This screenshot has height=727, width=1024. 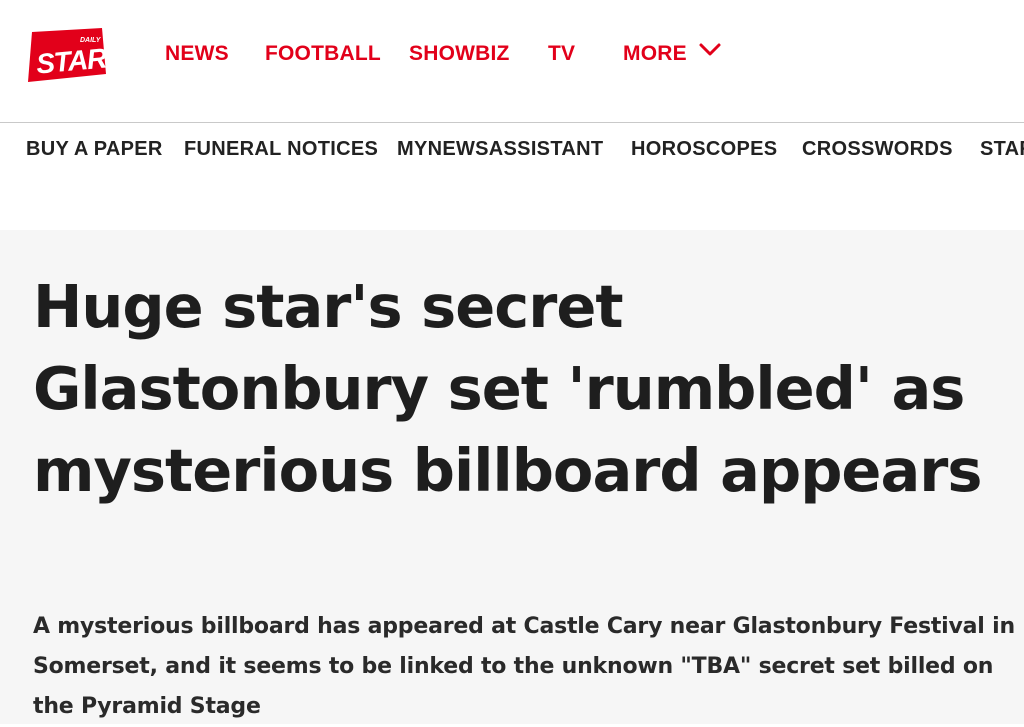 What do you see at coordinates (459, 54) in the screenshot?
I see `nav-showbiz: SHOWBIZ` at bounding box center [459, 54].